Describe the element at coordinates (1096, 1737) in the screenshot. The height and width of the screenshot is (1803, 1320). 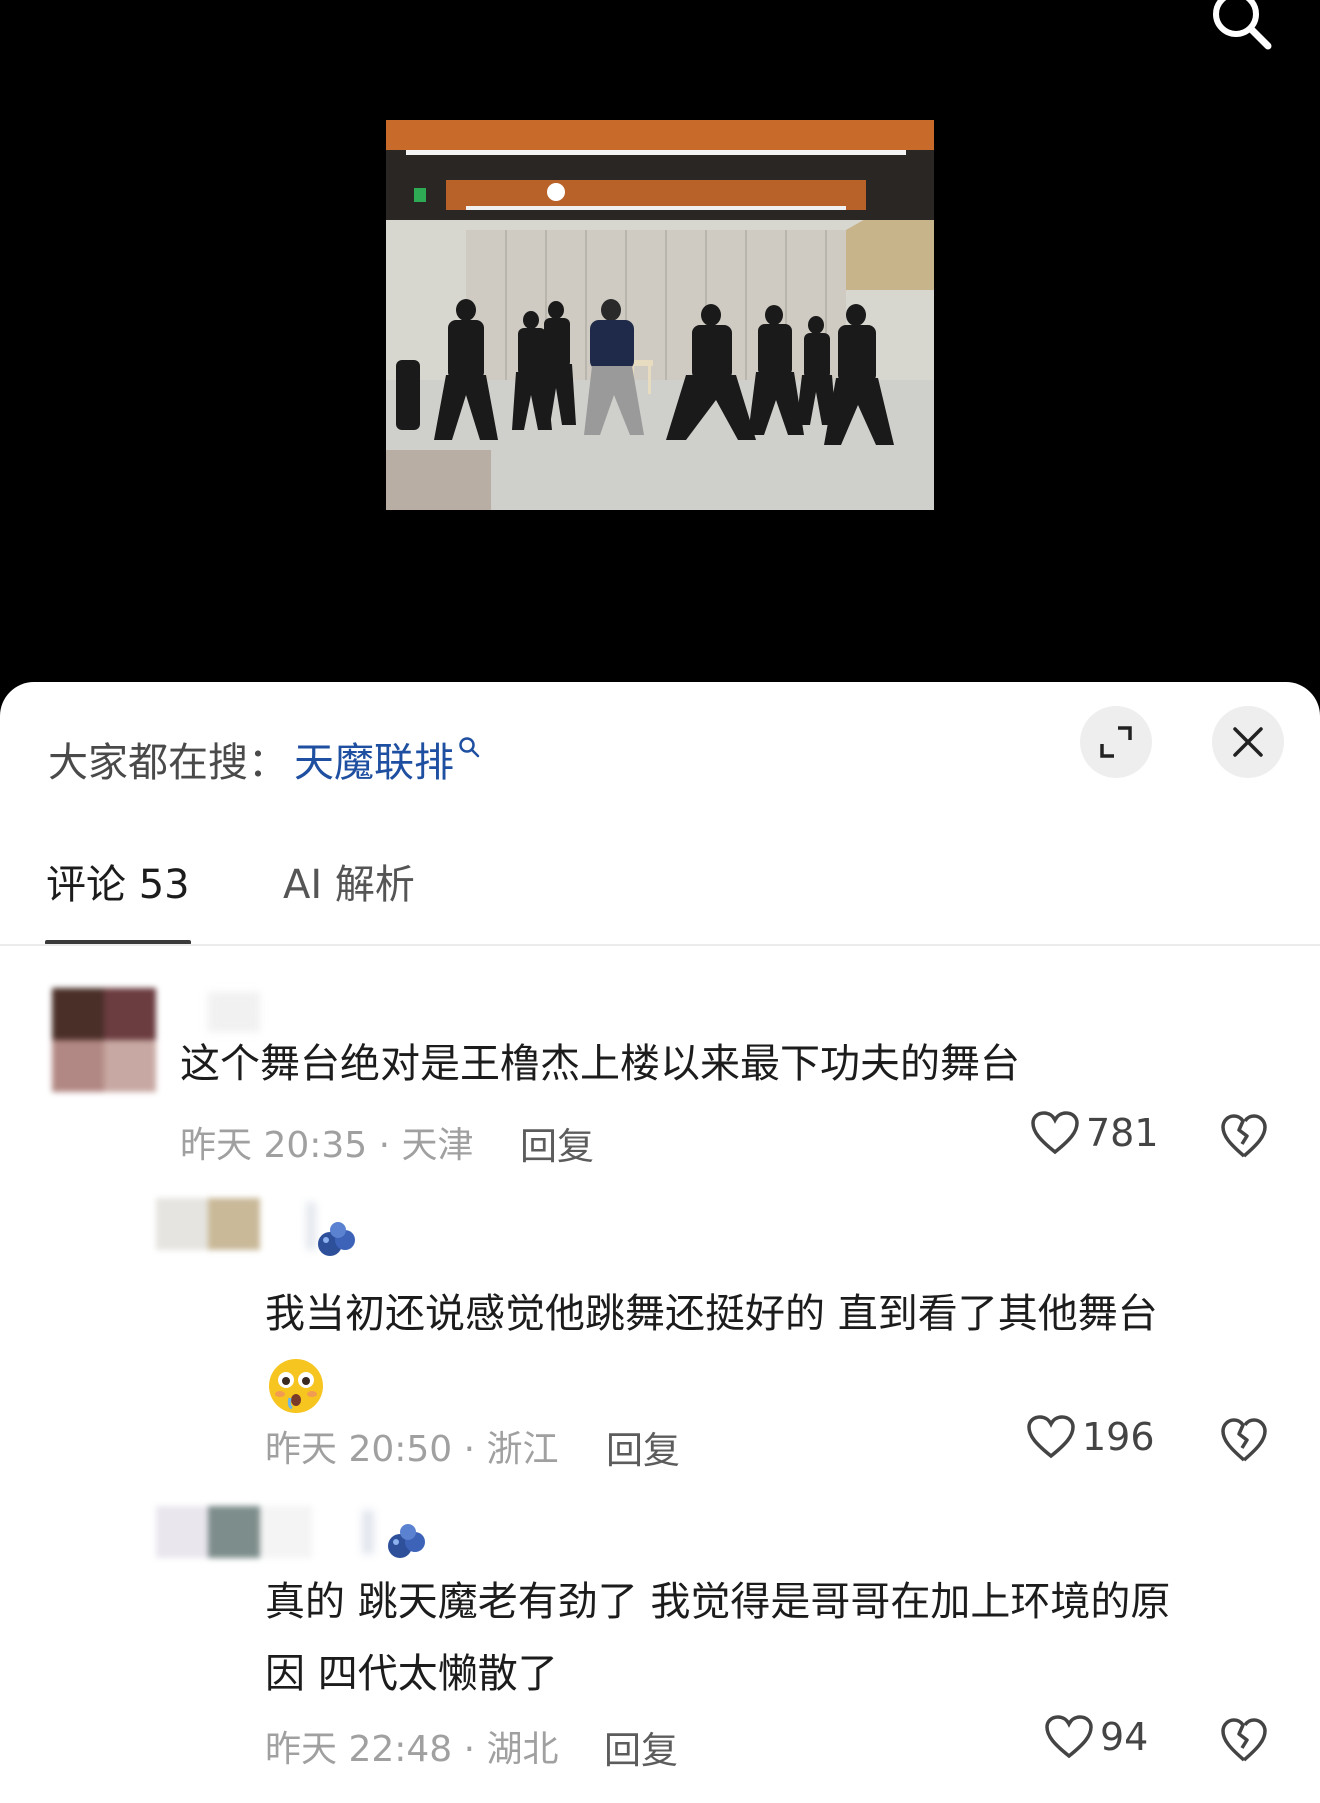
I see `like-button: 94` at that location.